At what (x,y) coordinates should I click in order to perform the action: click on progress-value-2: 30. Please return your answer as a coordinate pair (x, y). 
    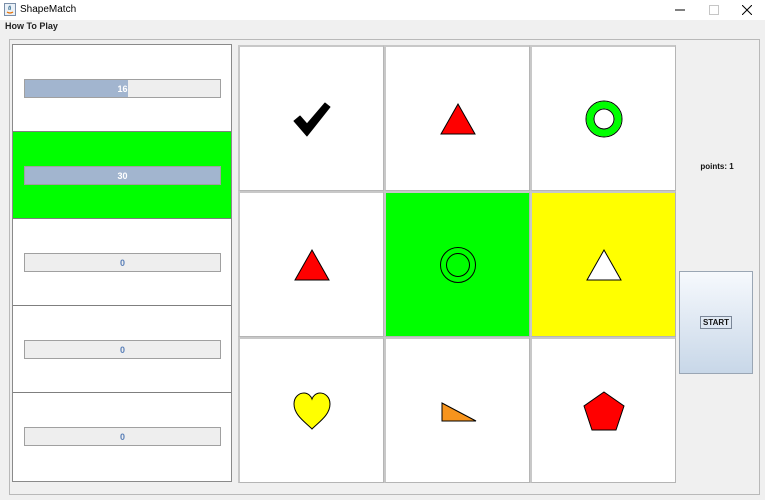
    Looking at the image, I should click on (122, 175).